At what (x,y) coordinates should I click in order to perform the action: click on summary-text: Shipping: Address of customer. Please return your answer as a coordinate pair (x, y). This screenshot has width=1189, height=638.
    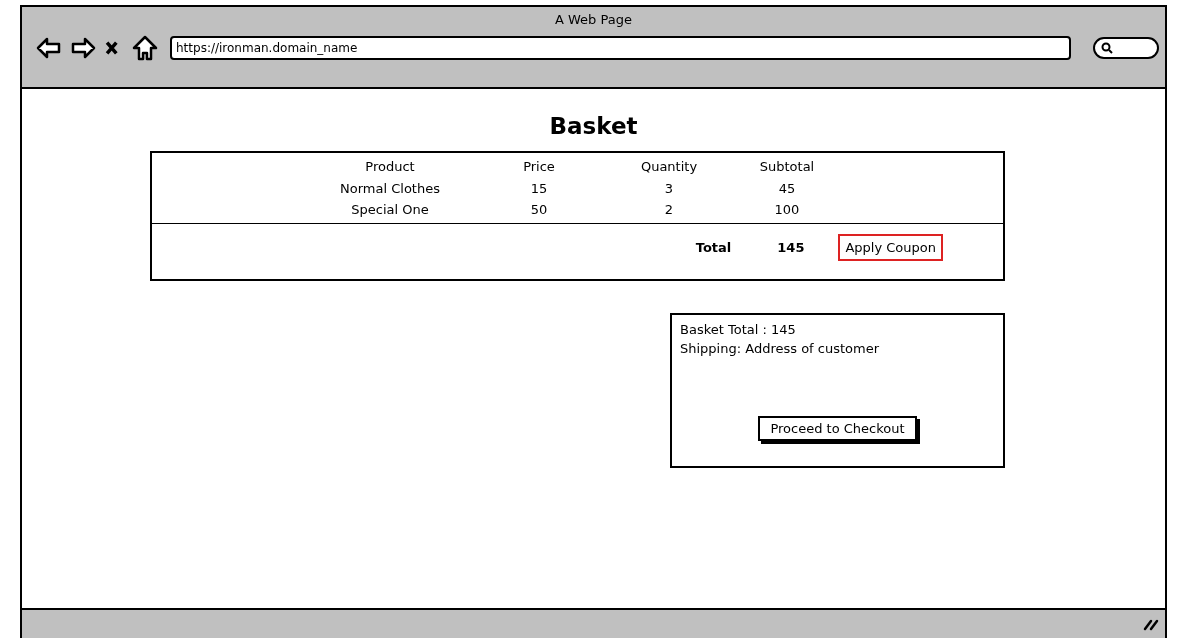
    Looking at the image, I should click on (780, 349).